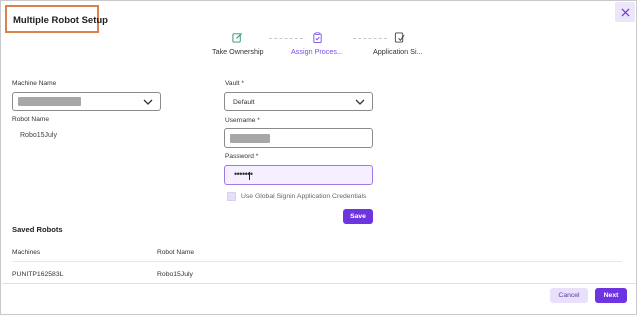  What do you see at coordinates (231, 196) in the screenshot?
I see `global-signin-checkbox` at bounding box center [231, 196].